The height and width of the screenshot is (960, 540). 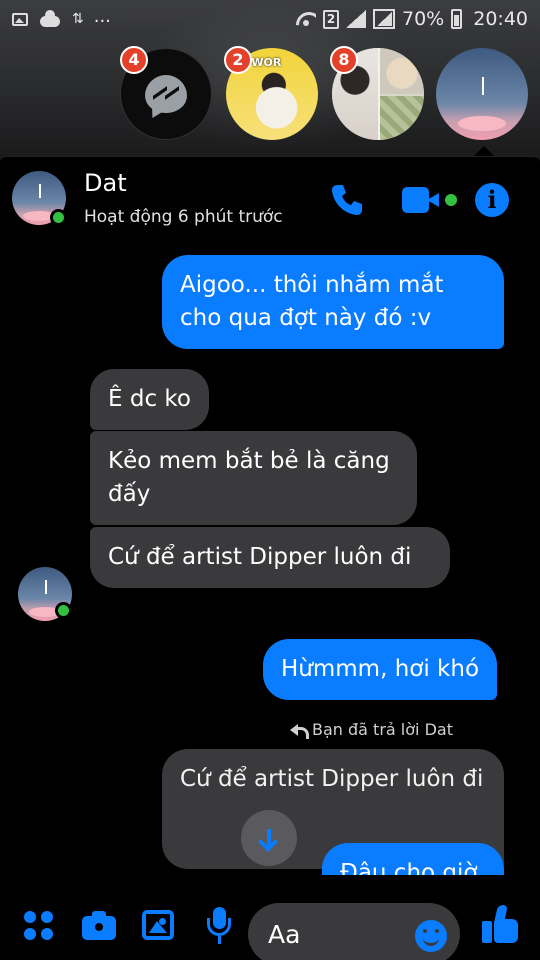 What do you see at coordinates (39, 926) in the screenshot?
I see `more-grid-icon` at bounding box center [39, 926].